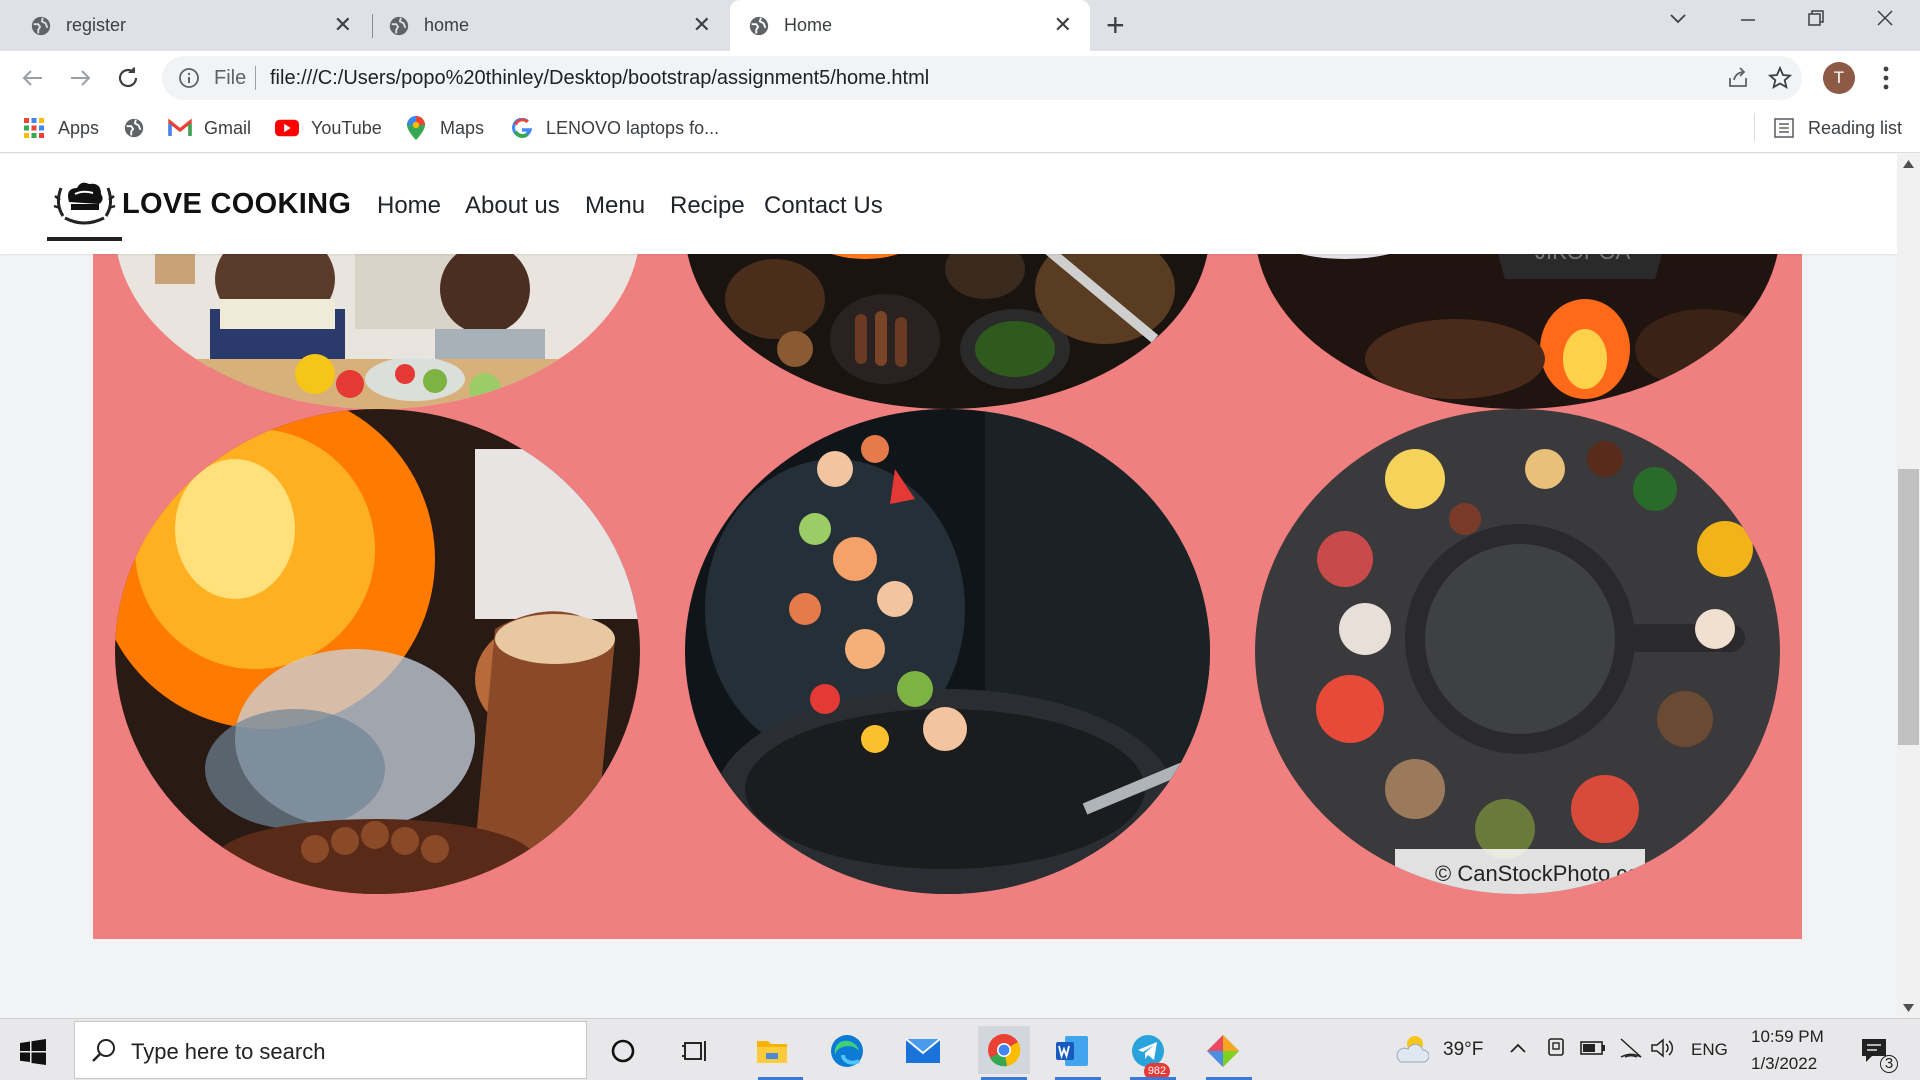 This screenshot has width=1920, height=1080. I want to click on photo-flambe-fire, so click(377, 651).